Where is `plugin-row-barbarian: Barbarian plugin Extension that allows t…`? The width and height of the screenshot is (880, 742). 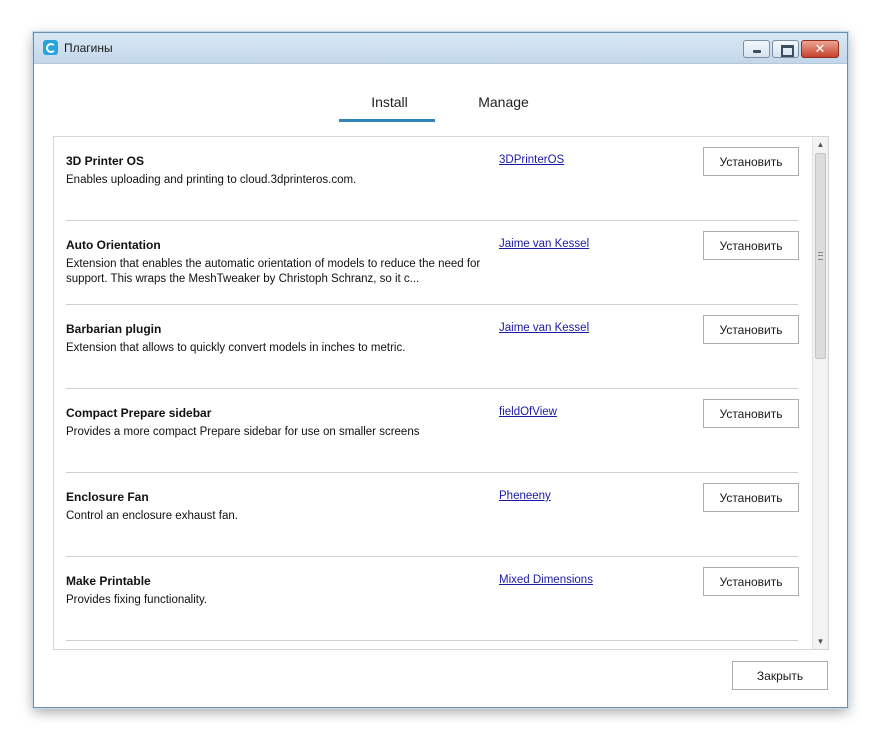 plugin-row-barbarian: Barbarian plugin Extension that allows t… is located at coordinates (432, 347).